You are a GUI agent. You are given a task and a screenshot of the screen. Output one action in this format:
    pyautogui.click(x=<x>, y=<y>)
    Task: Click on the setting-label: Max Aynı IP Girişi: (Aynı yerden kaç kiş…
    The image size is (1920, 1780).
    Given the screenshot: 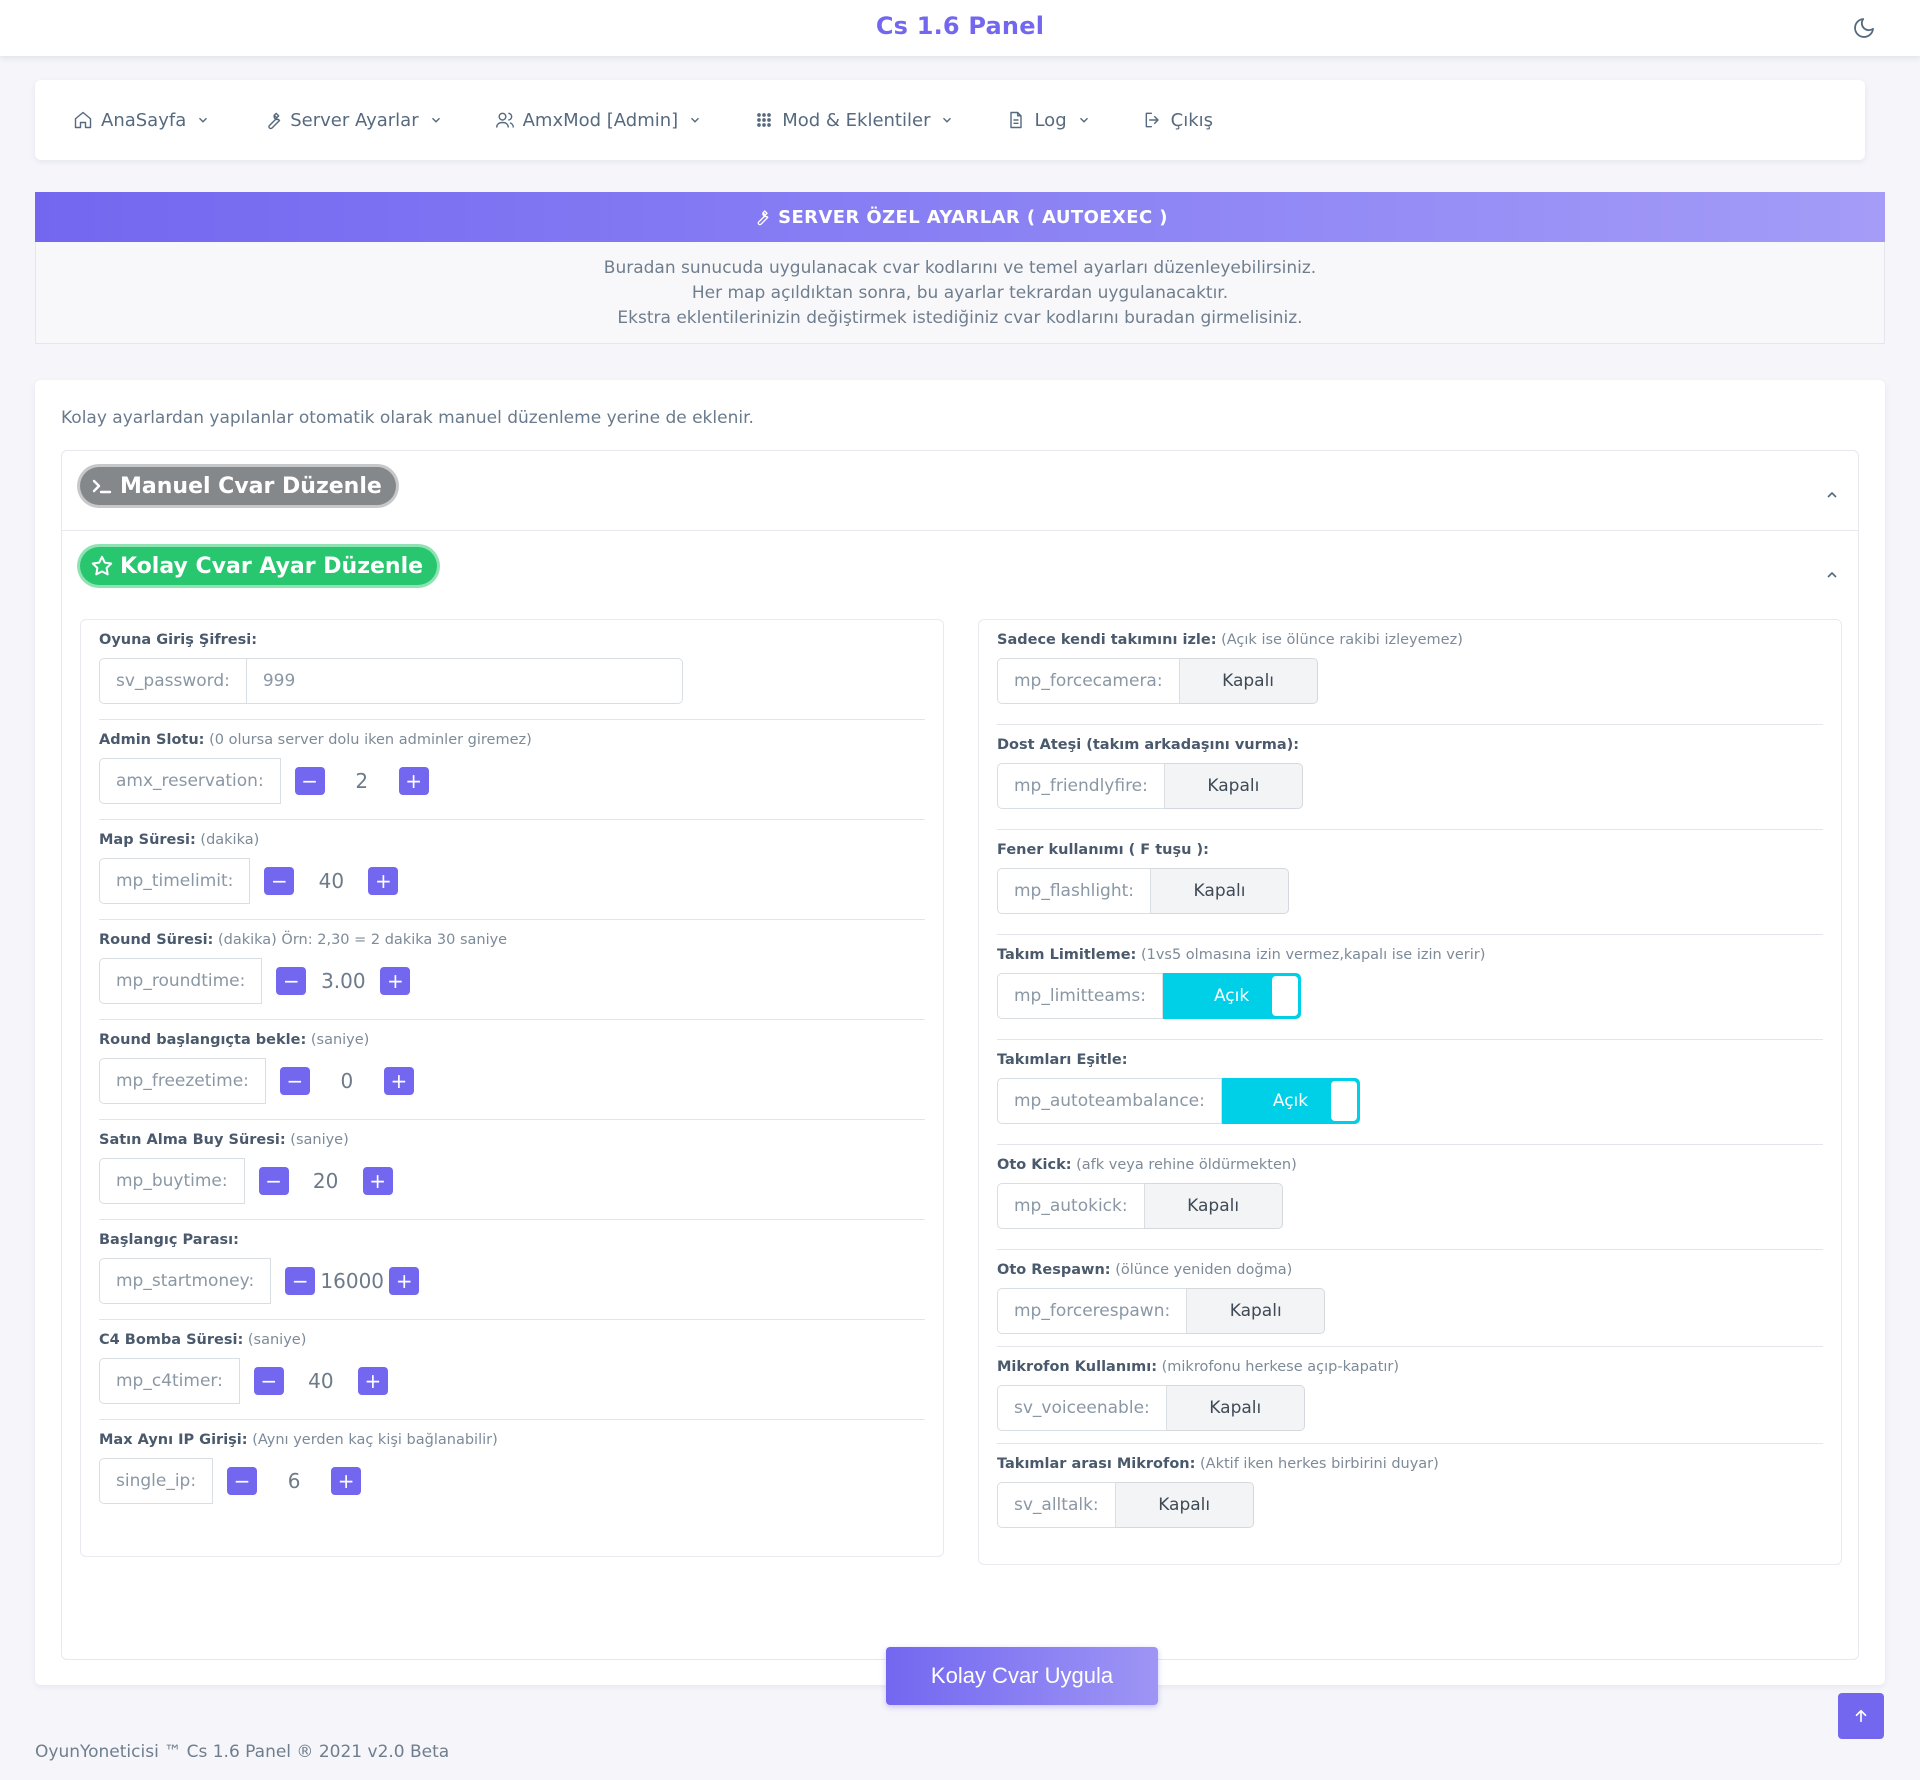 What is the action you would take?
    pyautogui.click(x=298, y=1440)
    